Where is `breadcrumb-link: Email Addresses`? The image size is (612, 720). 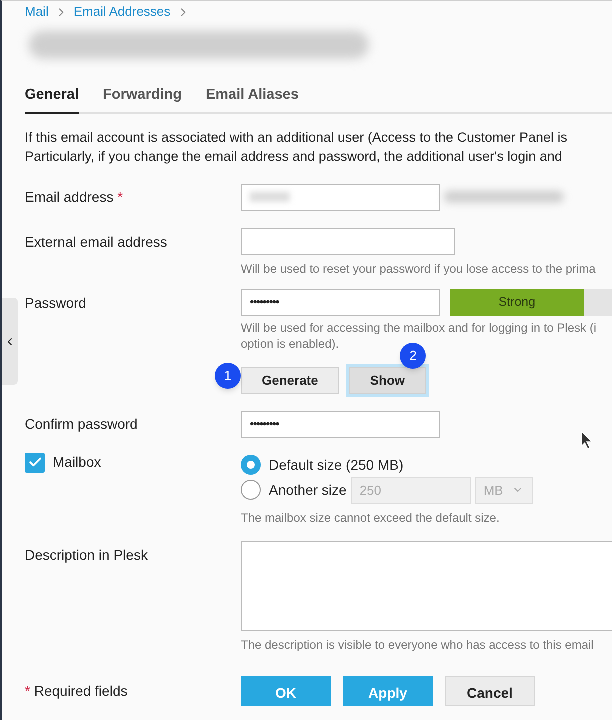
breadcrumb-link: Email Addresses is located at coordinates (122, 12).